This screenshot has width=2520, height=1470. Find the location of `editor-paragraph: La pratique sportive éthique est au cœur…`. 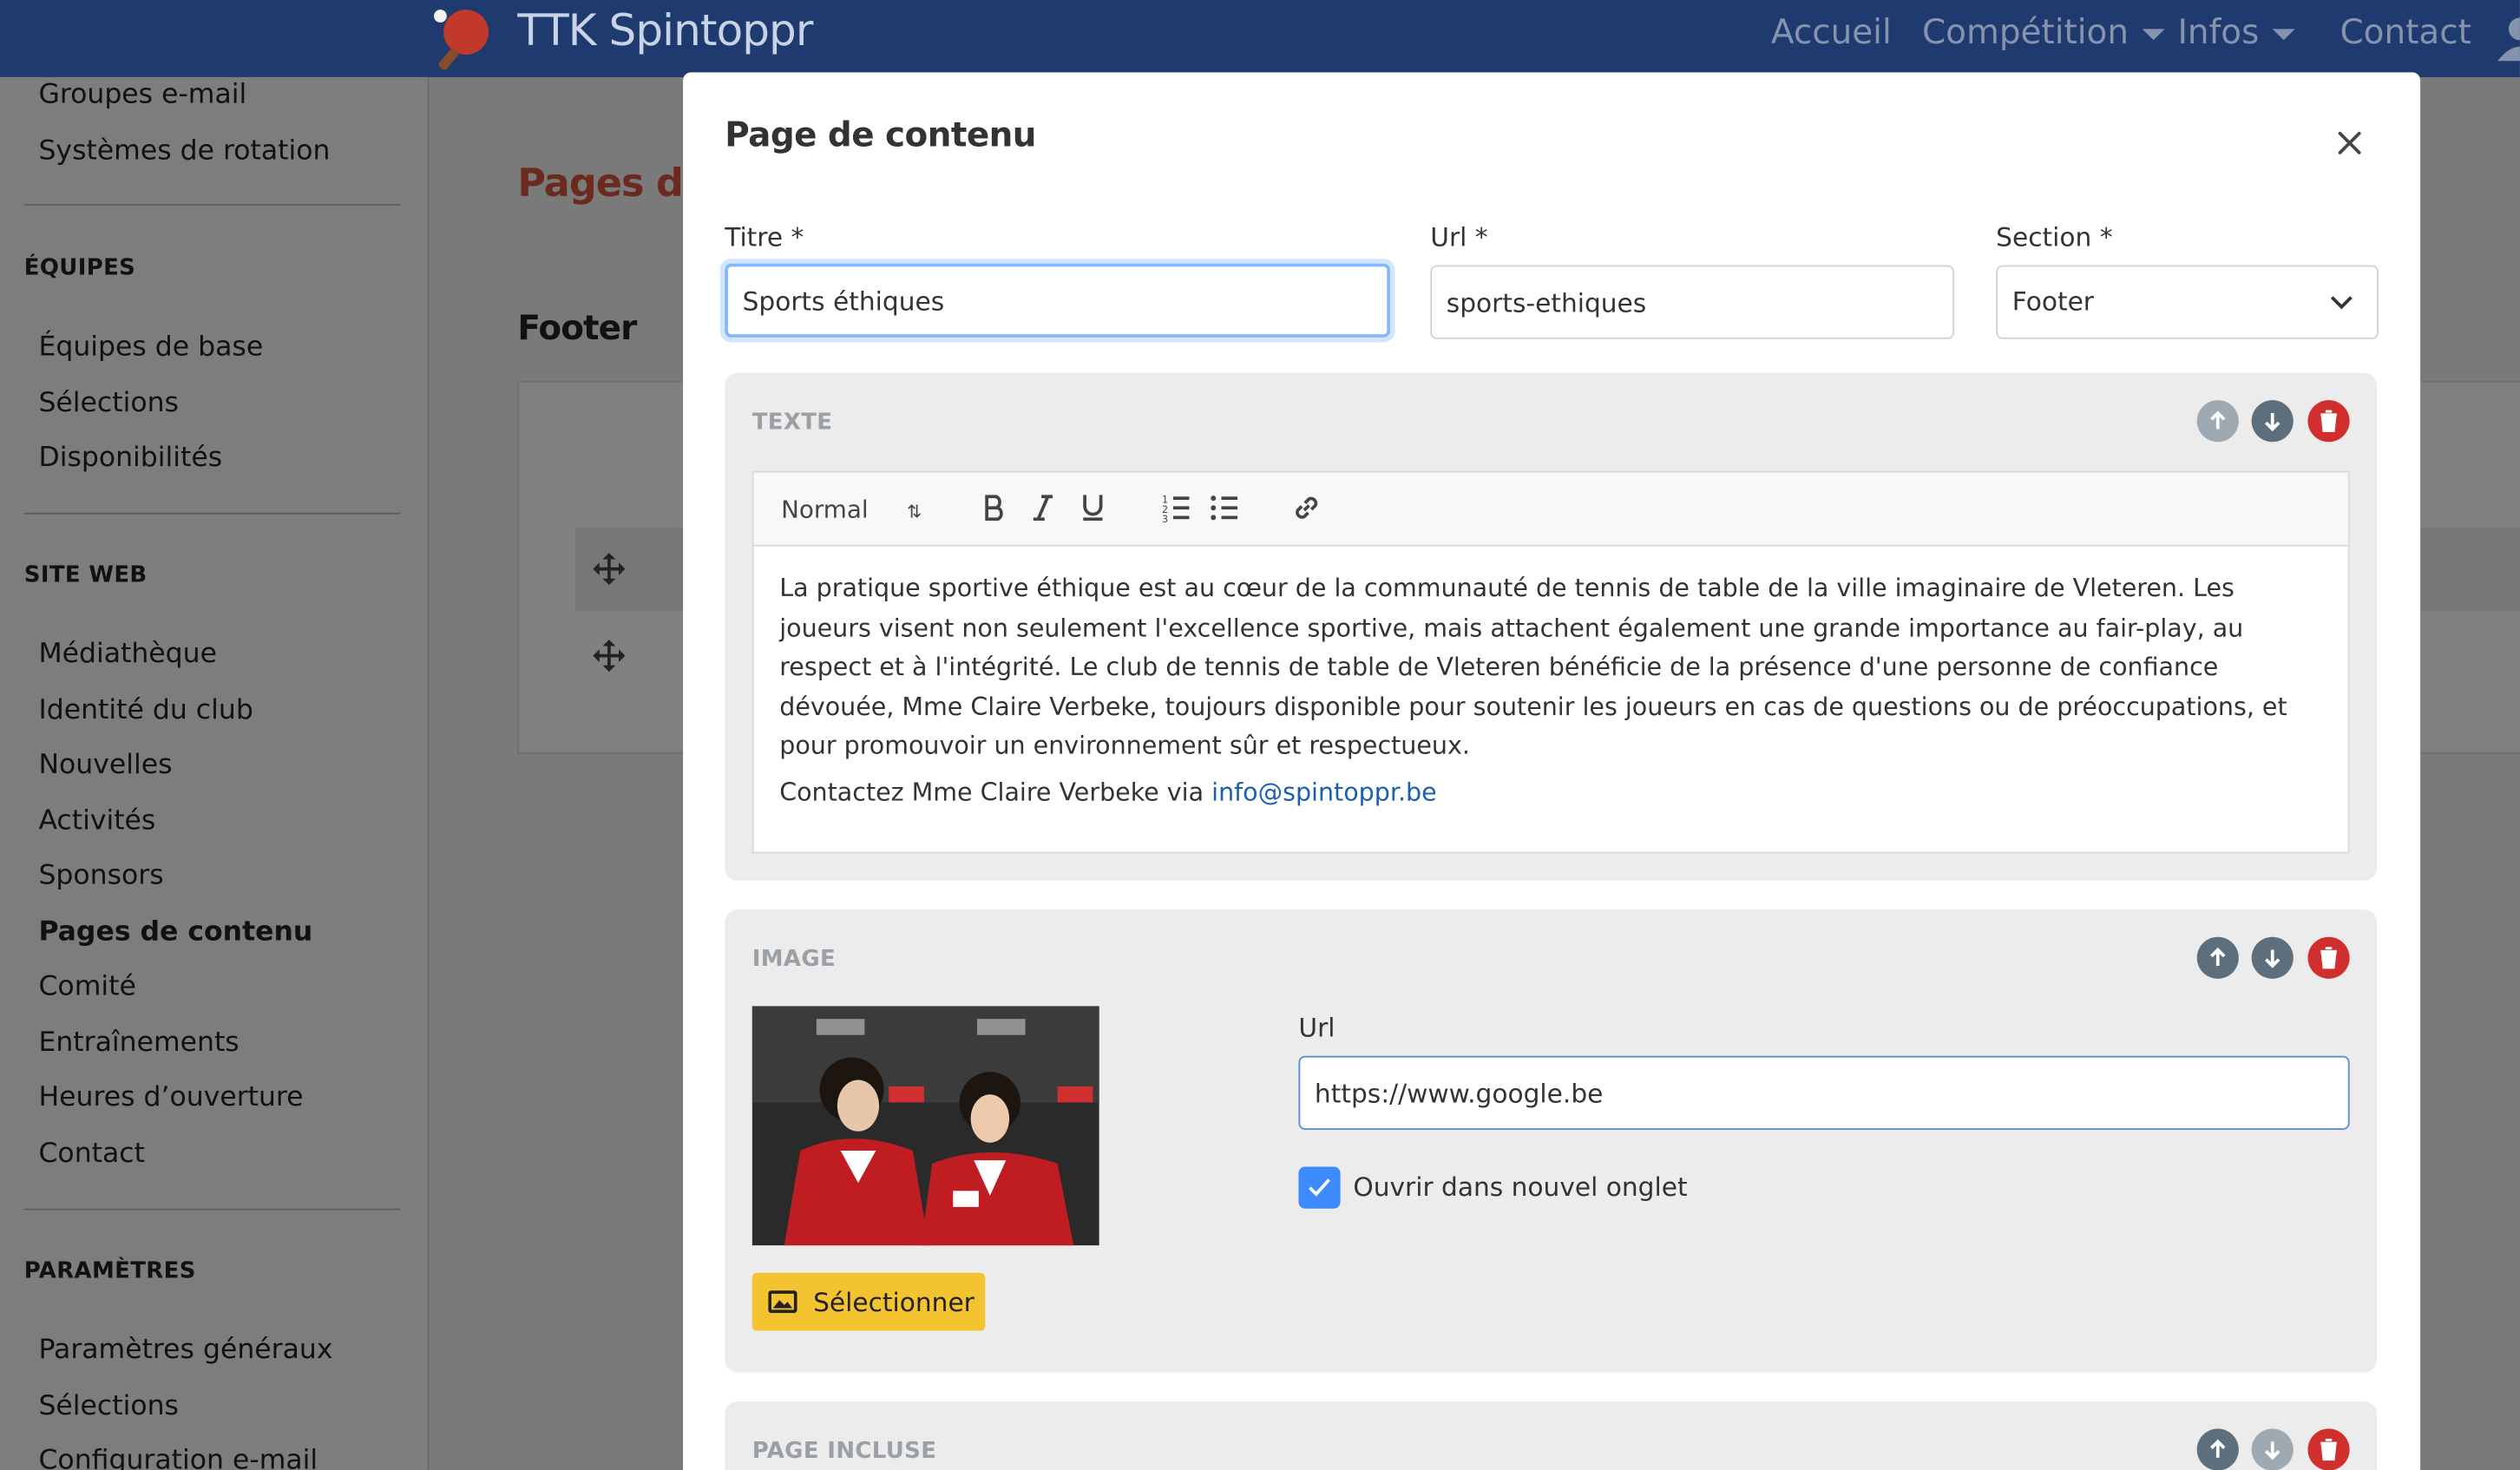

editor-paragraph: La pratique sportive éthique est au cœur… is located at coordinates (1533, 667).